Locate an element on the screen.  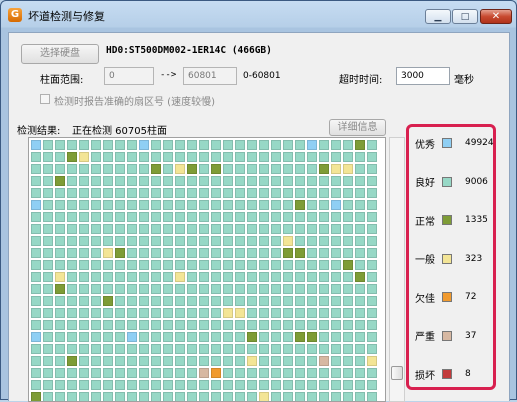
map-scrollbar is located at coordinates (397, 269).